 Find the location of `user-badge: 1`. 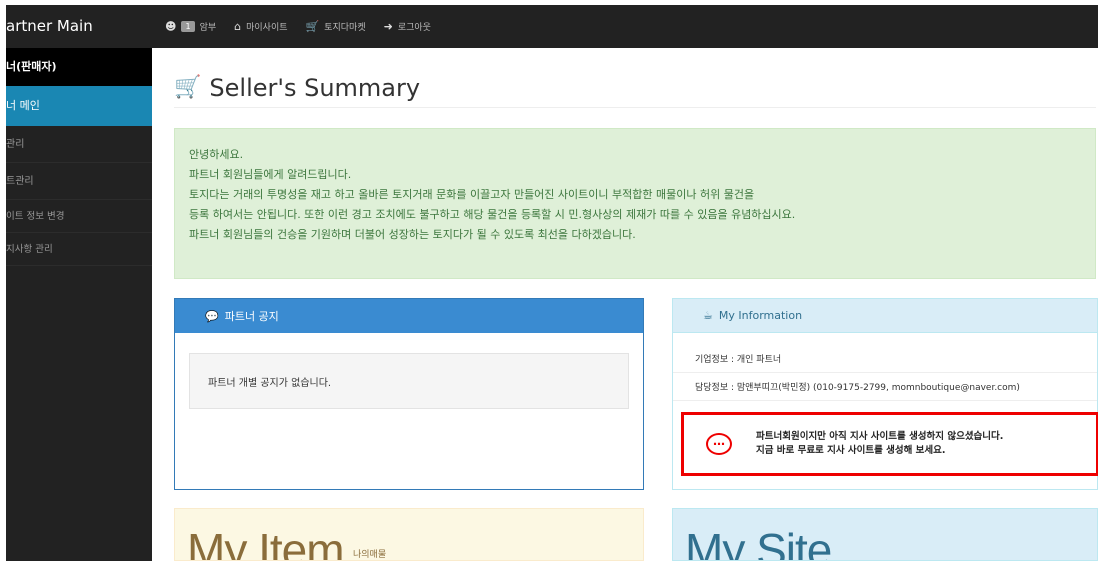

user-badge: 1 is located at coordinates (188, 26).